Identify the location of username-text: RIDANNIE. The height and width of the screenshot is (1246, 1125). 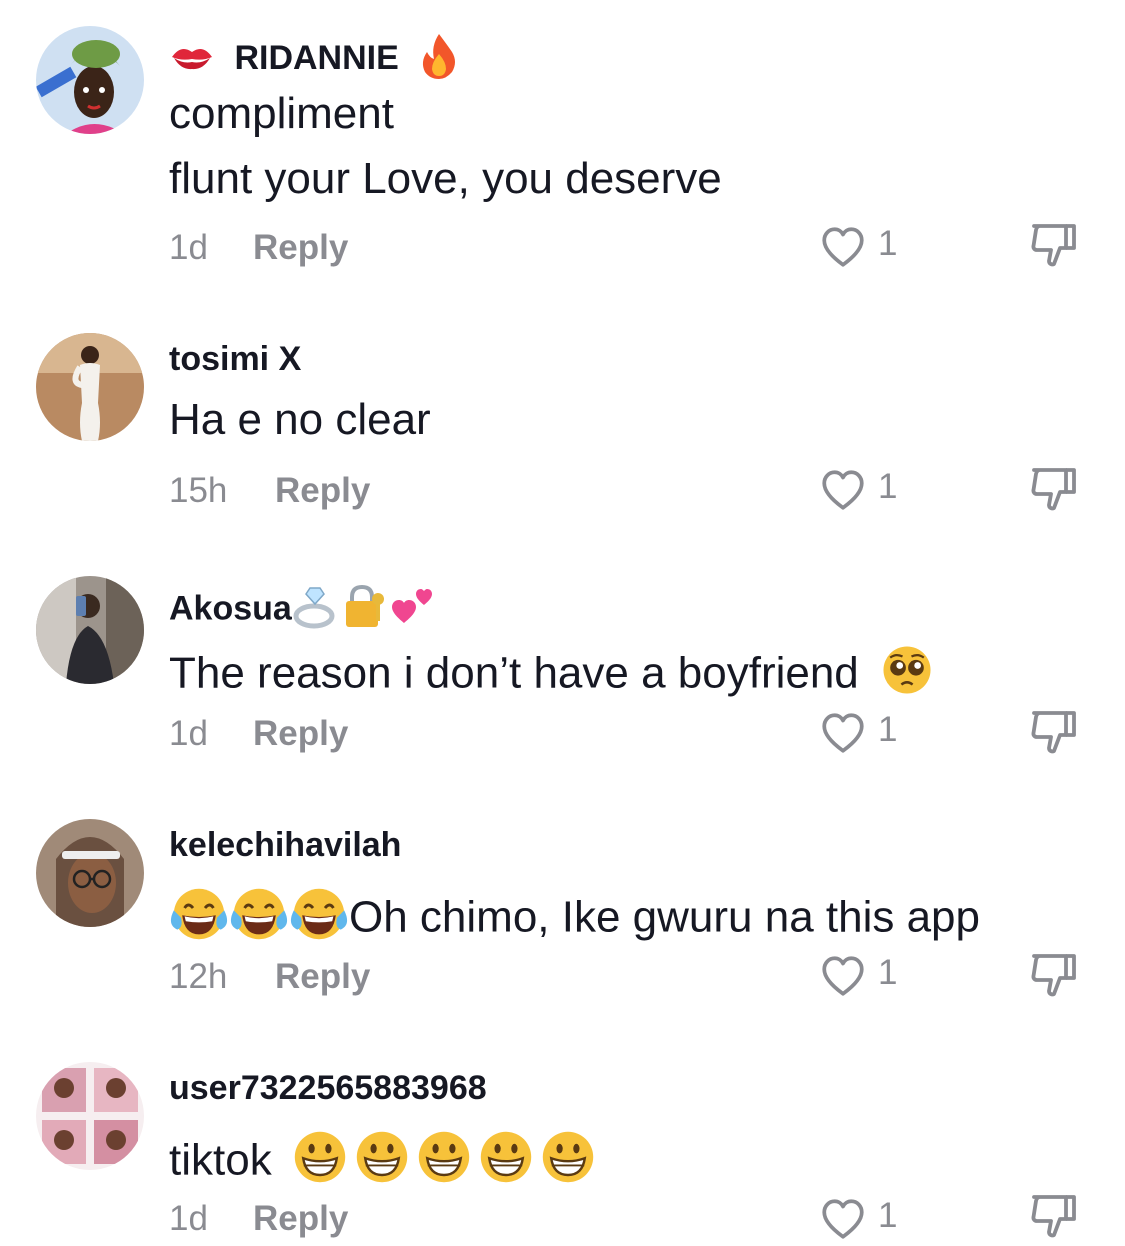
(316, 58).